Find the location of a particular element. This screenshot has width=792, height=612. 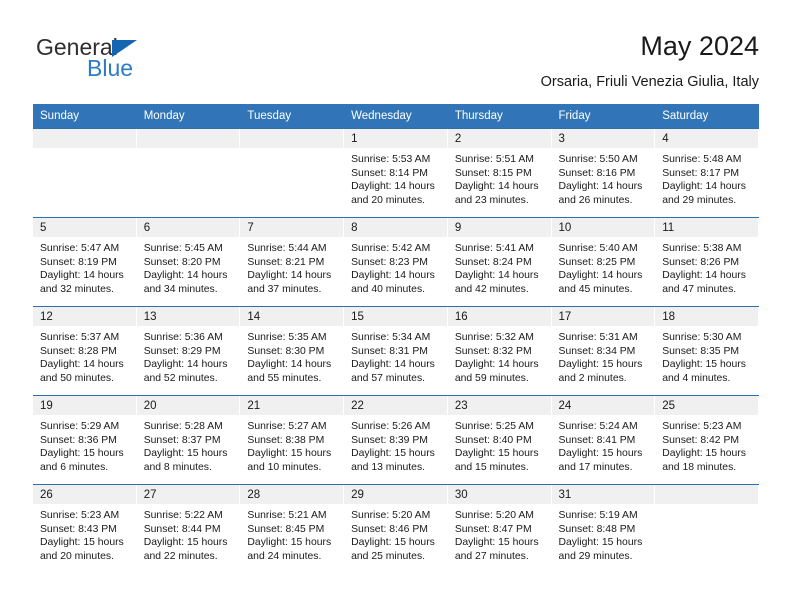

sunset-time: Sunset: 8:39 PM is located at coordinates (389, 440).